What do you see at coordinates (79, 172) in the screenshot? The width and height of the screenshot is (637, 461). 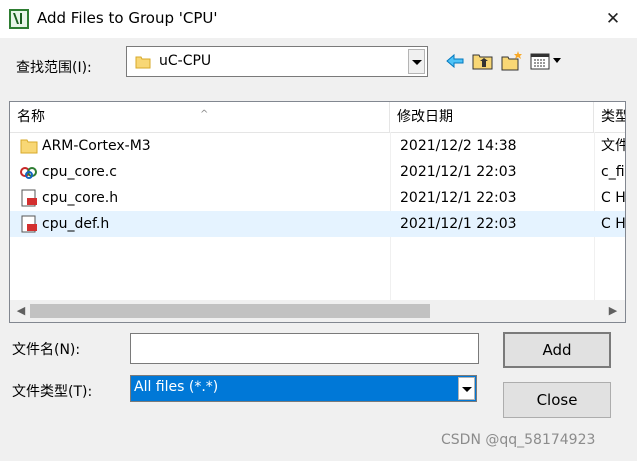 I see `file-name: cpu_core.c` at bounding box center [79, 172].